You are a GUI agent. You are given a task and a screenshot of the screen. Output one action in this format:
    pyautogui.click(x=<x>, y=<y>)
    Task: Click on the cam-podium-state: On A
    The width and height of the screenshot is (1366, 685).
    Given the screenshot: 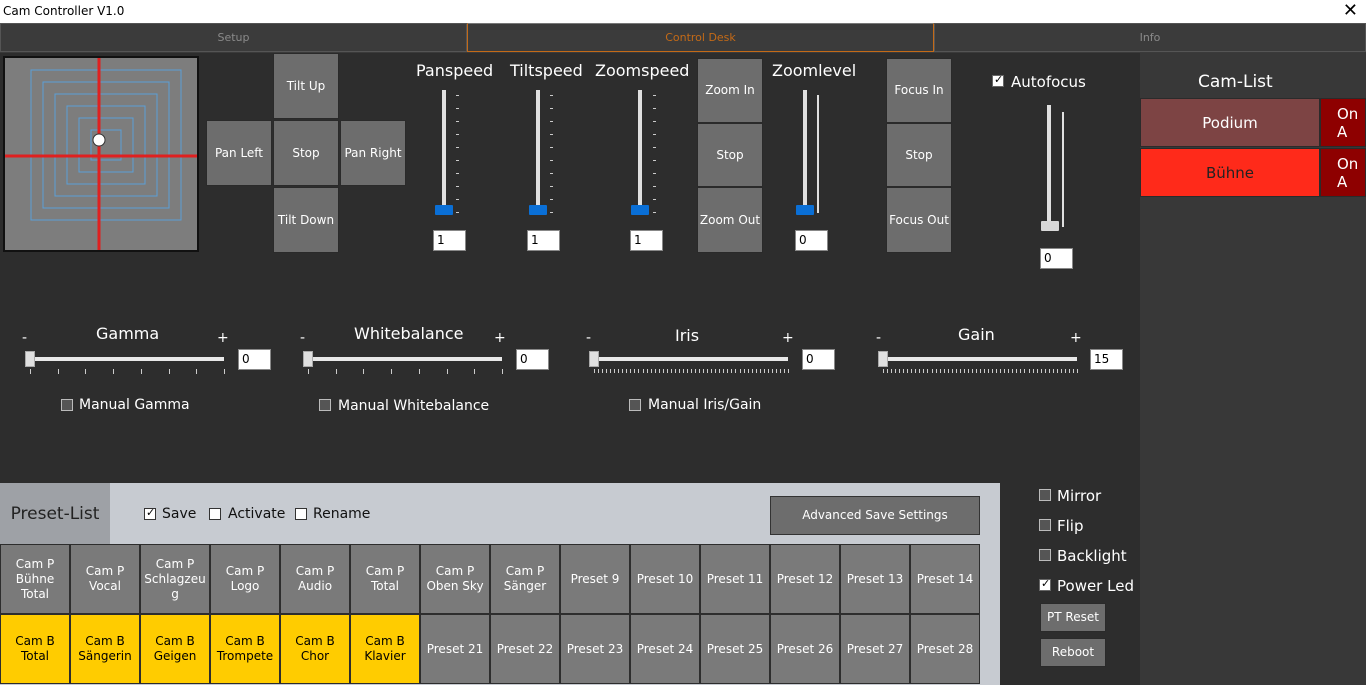 What is the action you would take?
    pyautogui.click(x=1343, y=122)
    